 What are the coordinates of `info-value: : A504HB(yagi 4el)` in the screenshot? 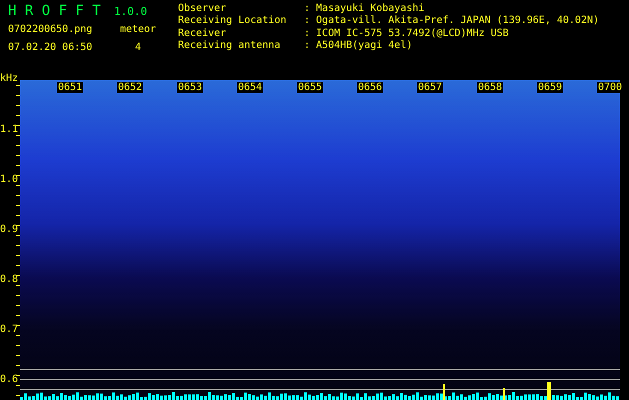 It's located at (359, 46).